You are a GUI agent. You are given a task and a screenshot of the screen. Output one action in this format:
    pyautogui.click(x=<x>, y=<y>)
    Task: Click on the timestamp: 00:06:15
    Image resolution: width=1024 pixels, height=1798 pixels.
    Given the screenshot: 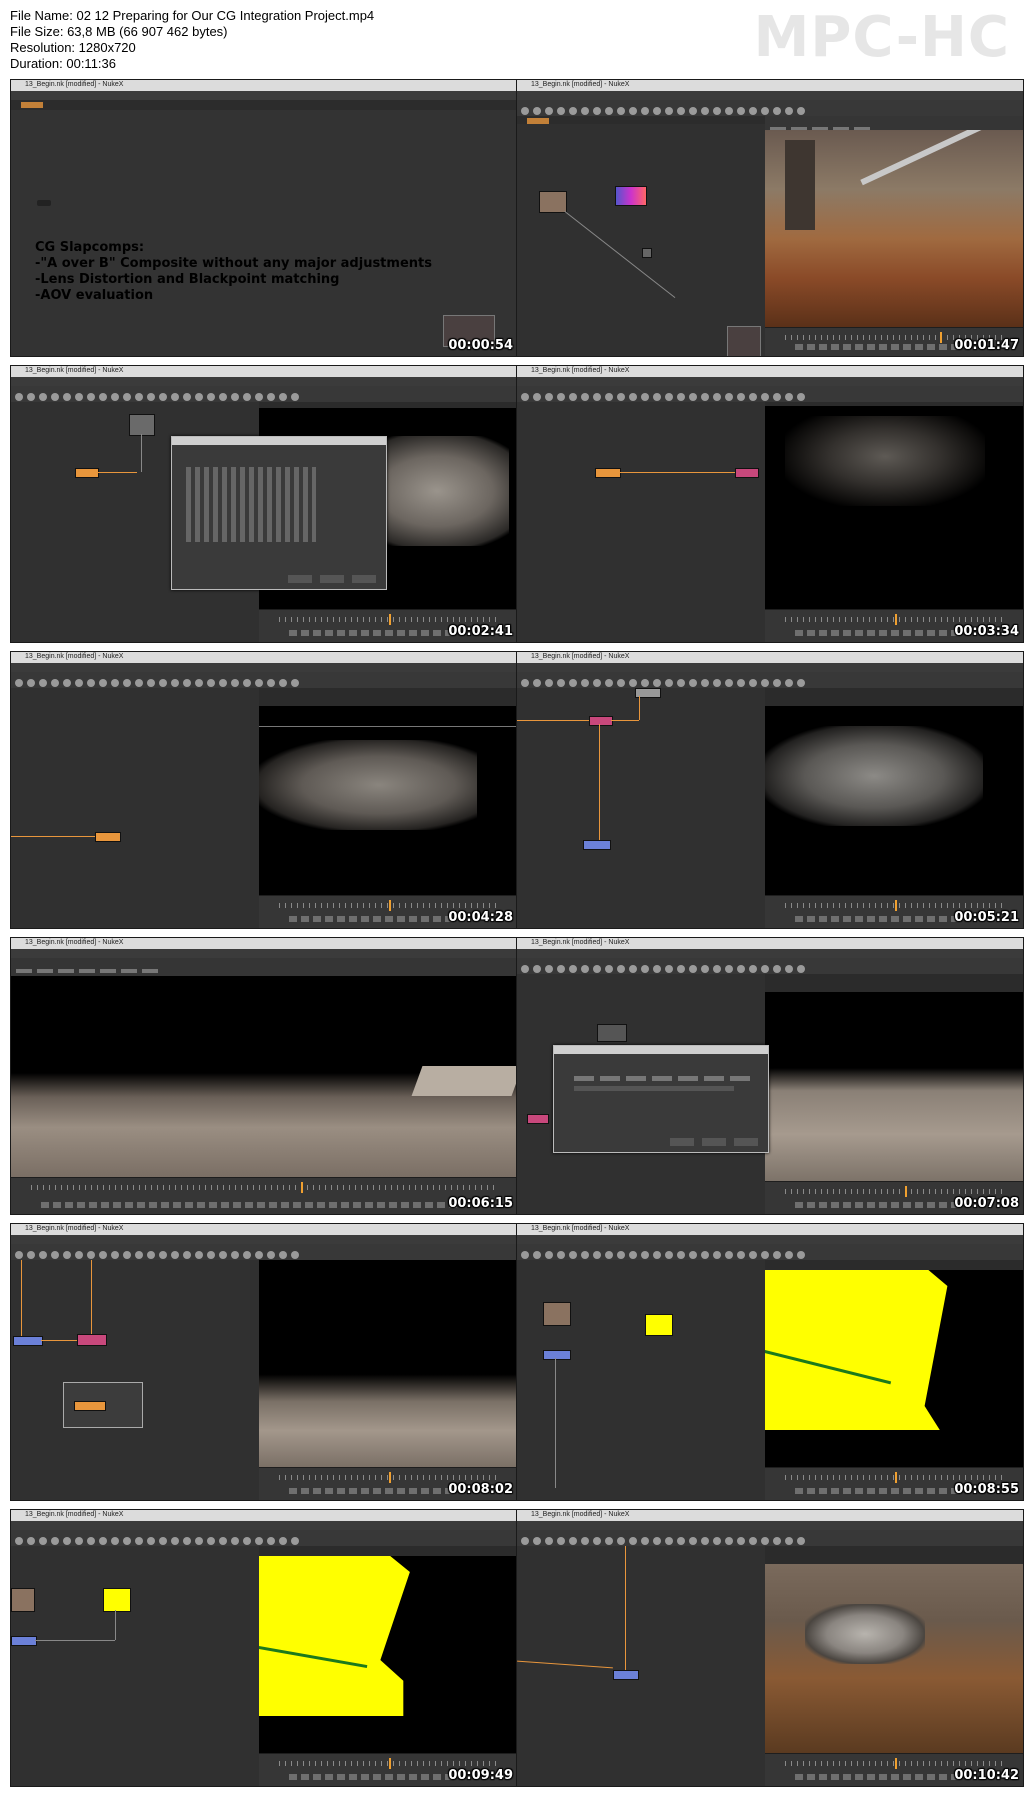 What is the action you would take?
    pyautogui.click(x=480, y=1203)
    